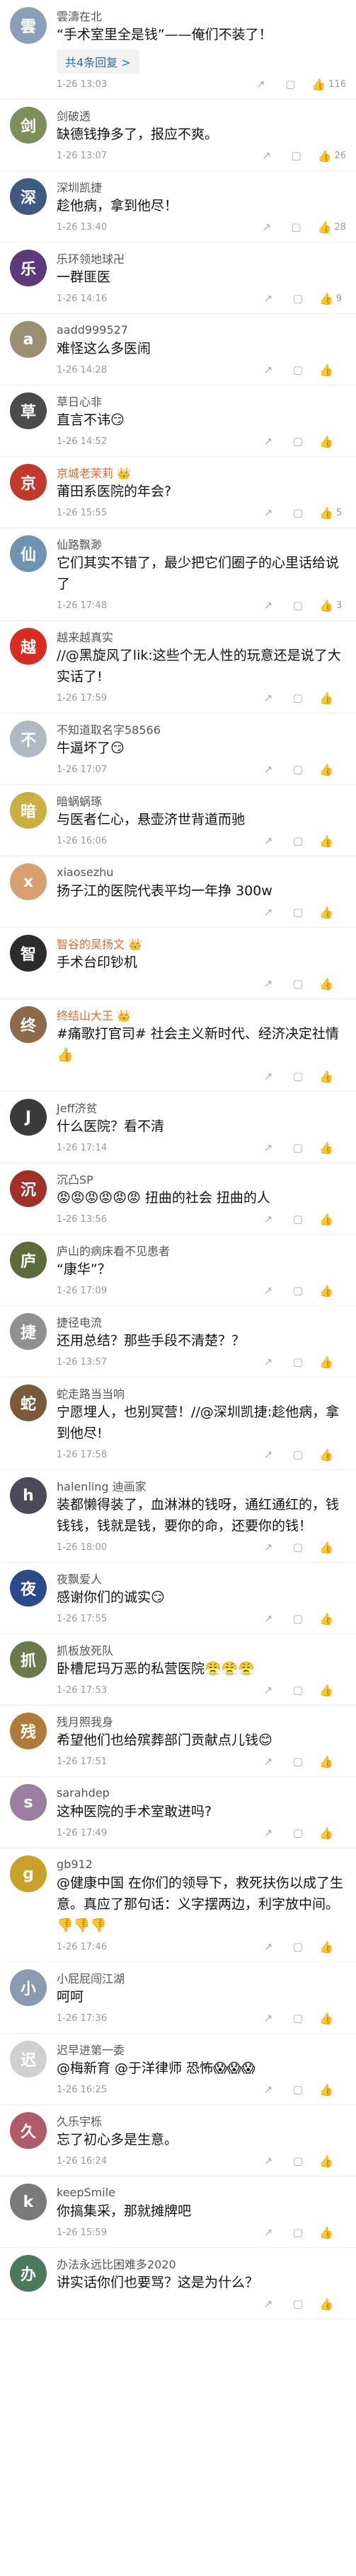 Image resolution: width=356 pixels, height=2576 pixels. I want to click on commenter-name: 智谷的吴扬文 👑, so click(100, 943).